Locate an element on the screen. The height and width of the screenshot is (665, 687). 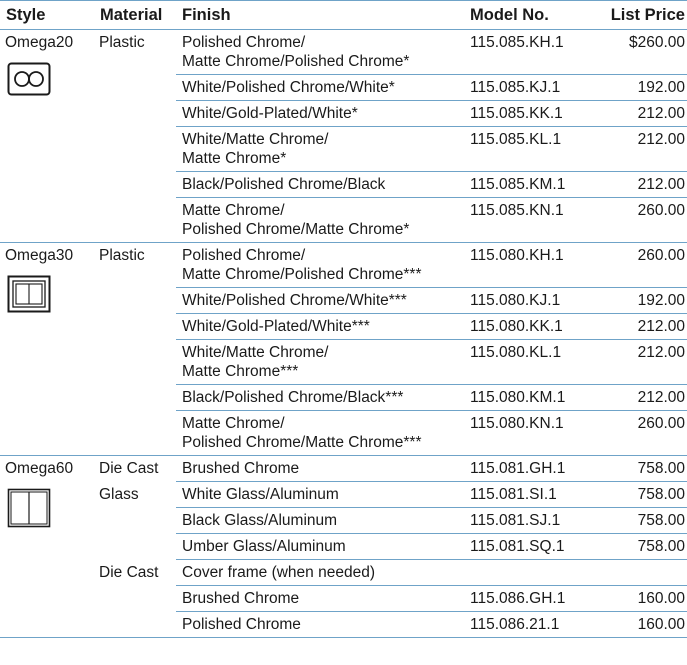
model-number-cell: 115.086.GH.1 is located at coordinates (525, 598).